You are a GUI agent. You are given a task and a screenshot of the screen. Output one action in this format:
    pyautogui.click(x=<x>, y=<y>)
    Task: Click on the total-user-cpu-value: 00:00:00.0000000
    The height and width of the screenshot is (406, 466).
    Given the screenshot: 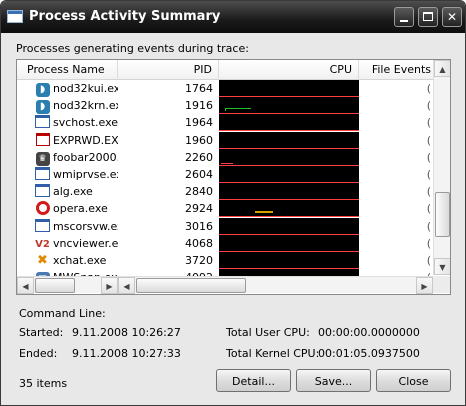 What is the action you would take?
    pyautogui.click(x=369, y=332)
    